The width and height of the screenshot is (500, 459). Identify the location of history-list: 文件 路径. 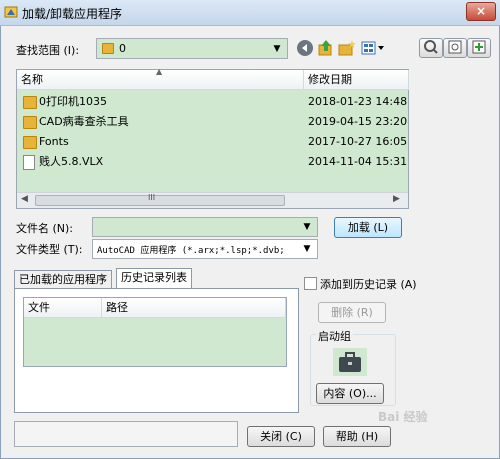
(155, 332).